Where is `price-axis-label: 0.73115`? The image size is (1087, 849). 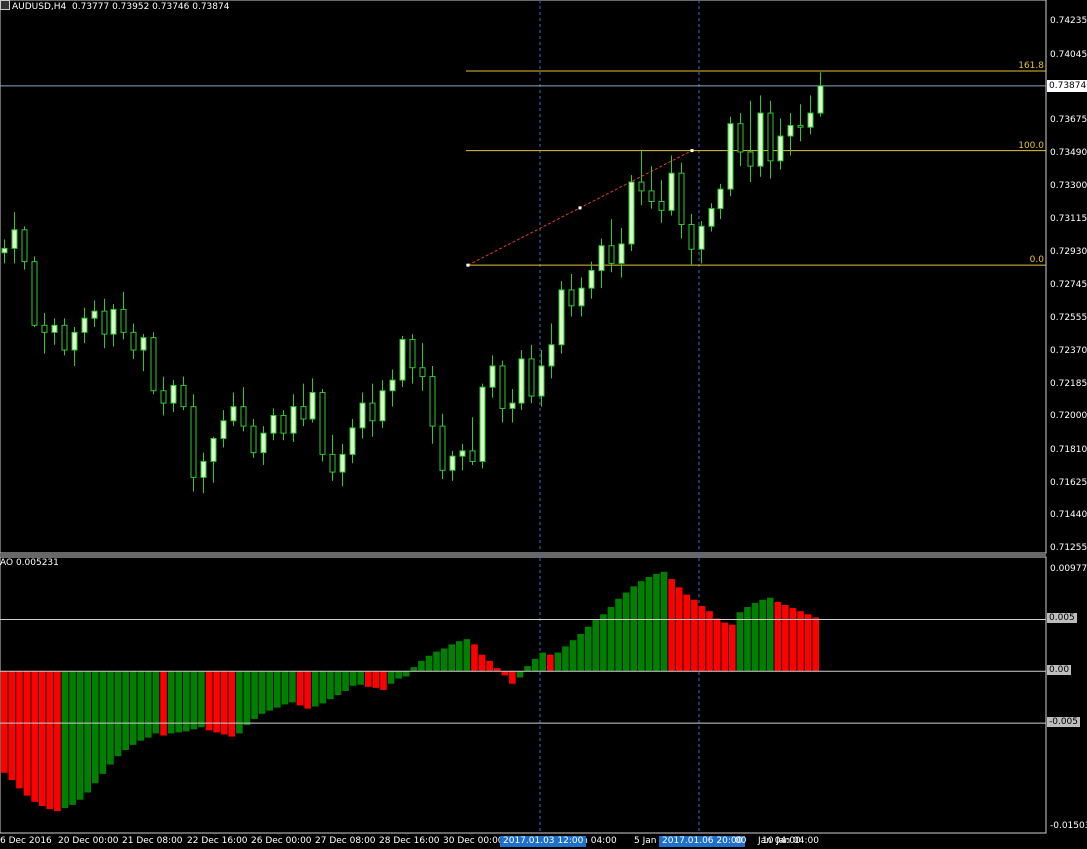 price-axis-label: 0.73115 is located at coordinates (1068, 219).